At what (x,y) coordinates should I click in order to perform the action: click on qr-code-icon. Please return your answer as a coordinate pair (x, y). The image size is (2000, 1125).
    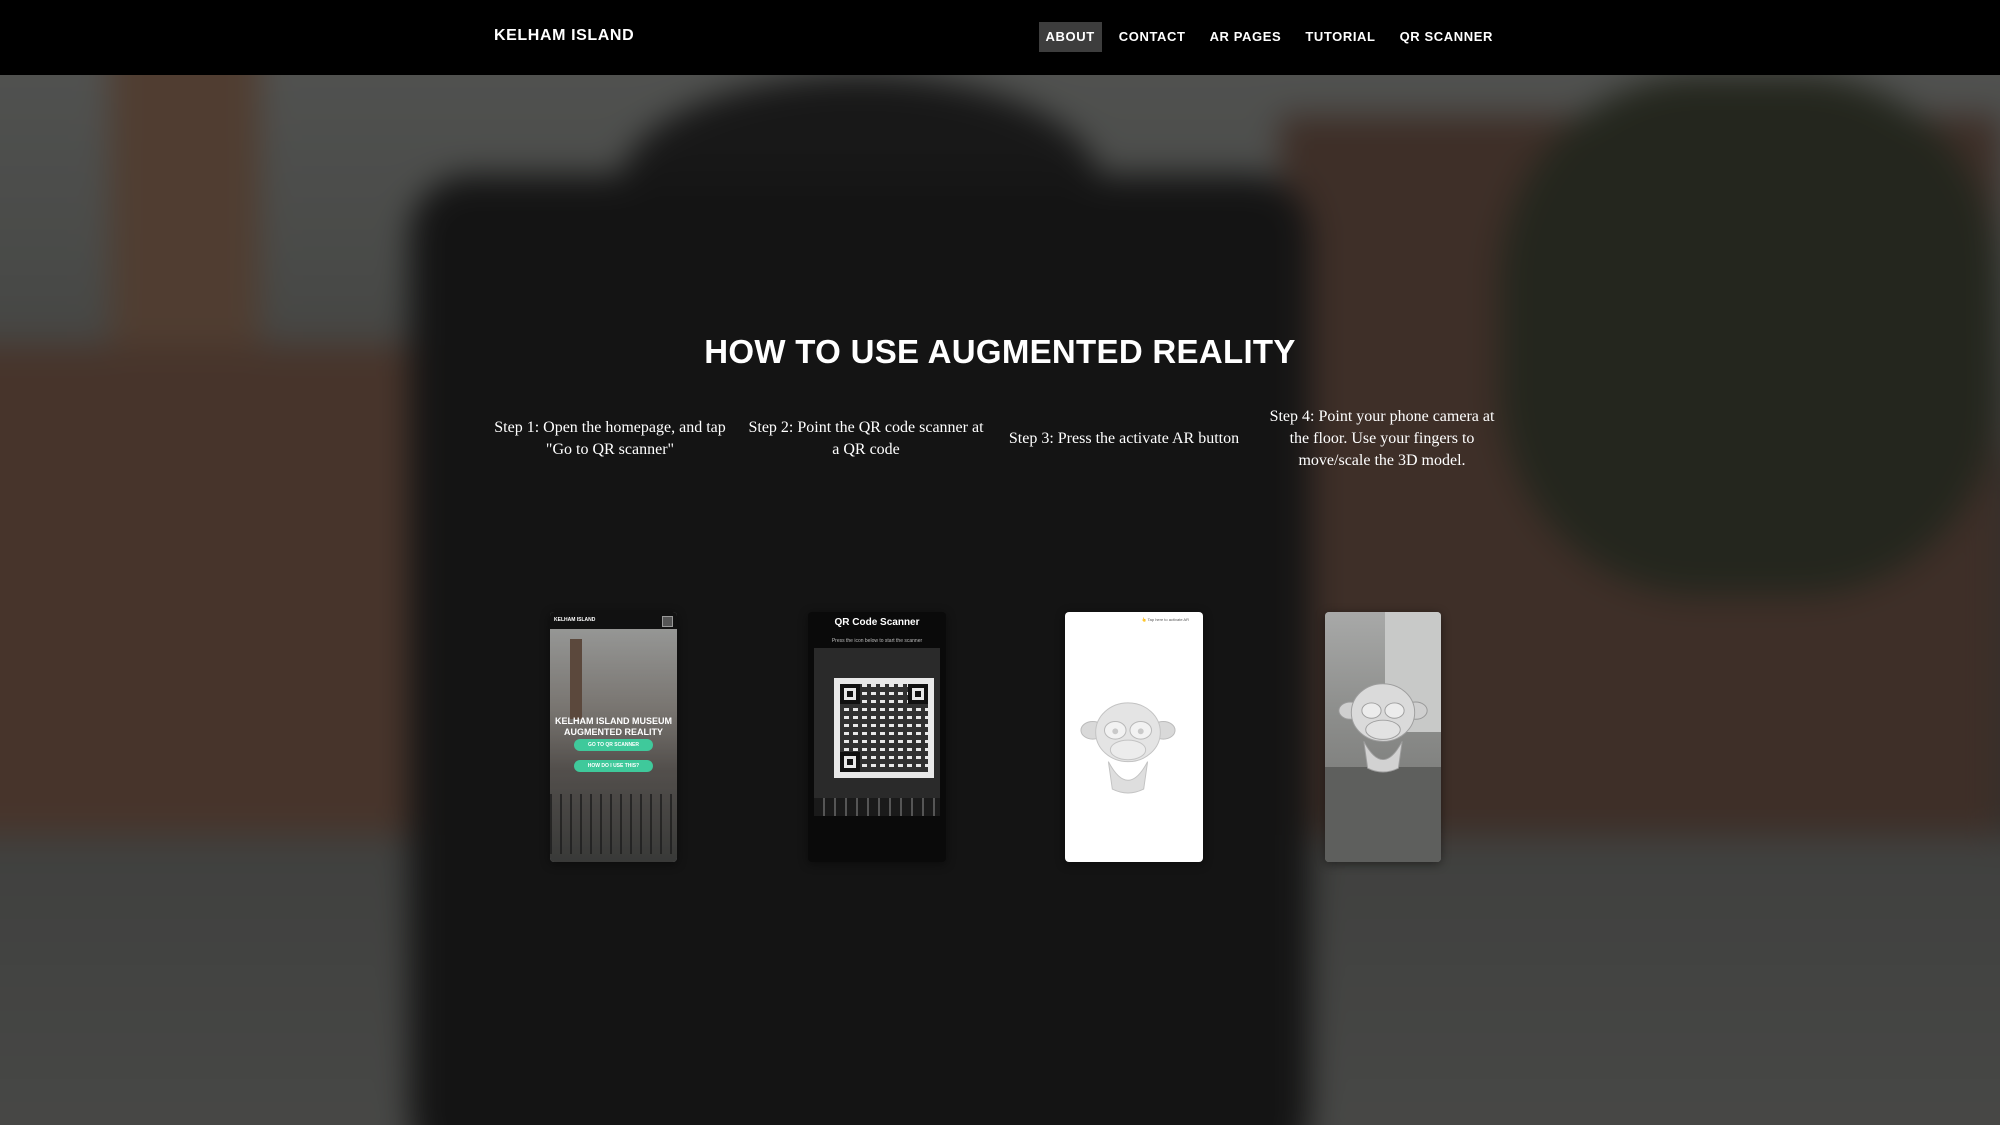
    Looking at the image, I should click on (884, 728).